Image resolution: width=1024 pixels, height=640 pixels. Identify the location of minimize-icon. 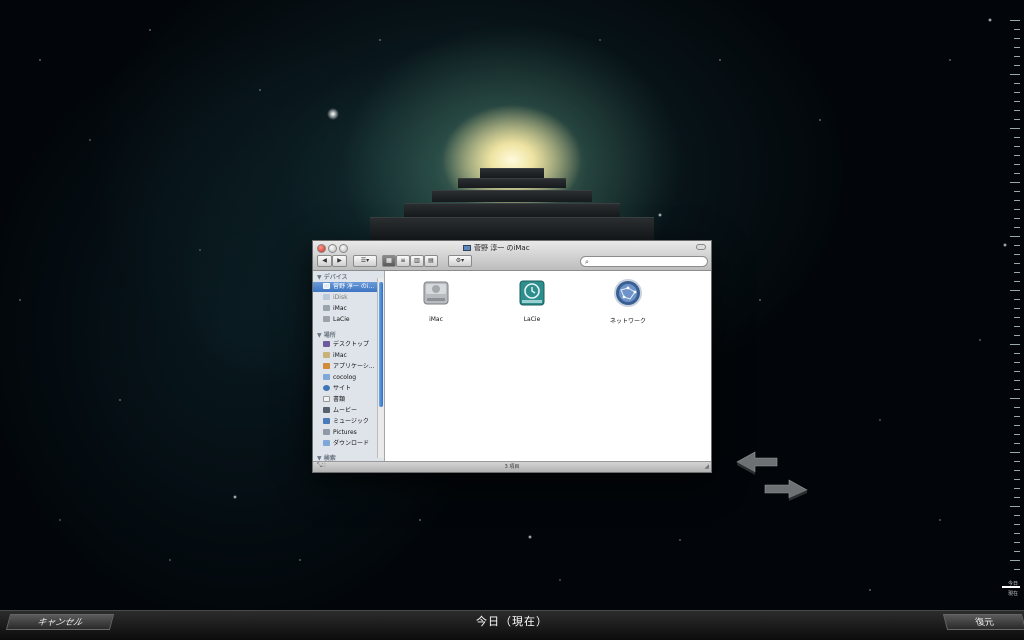
(332, 248).